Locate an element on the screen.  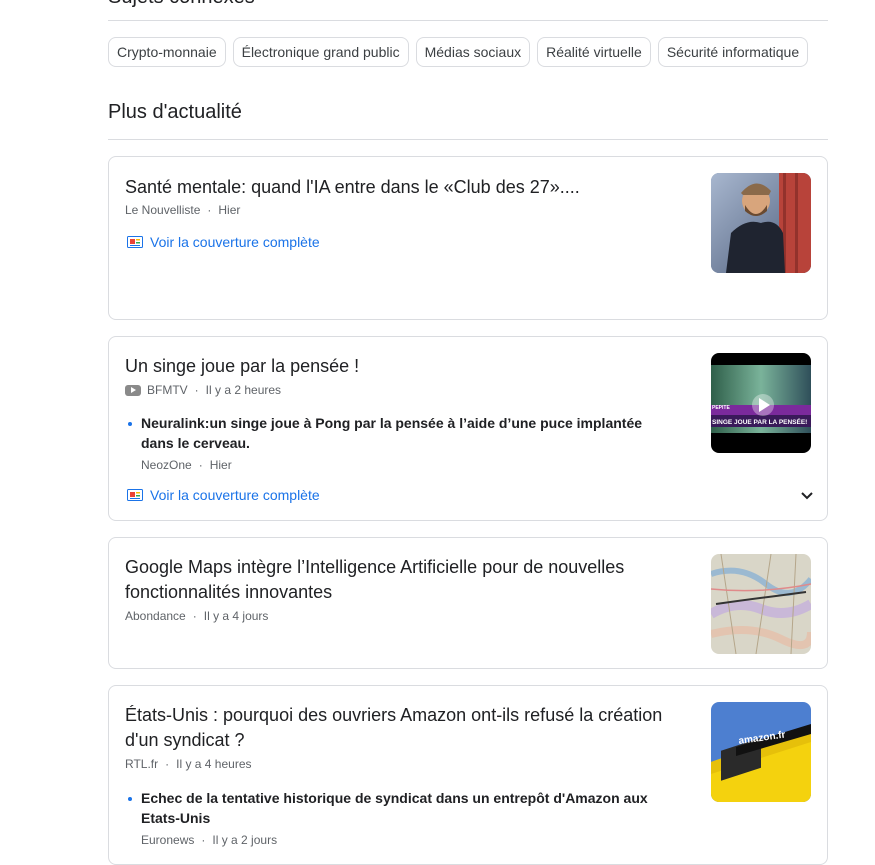
article-meta: Abondance · Il y a 4 jours is located at coordinates (197, 616).